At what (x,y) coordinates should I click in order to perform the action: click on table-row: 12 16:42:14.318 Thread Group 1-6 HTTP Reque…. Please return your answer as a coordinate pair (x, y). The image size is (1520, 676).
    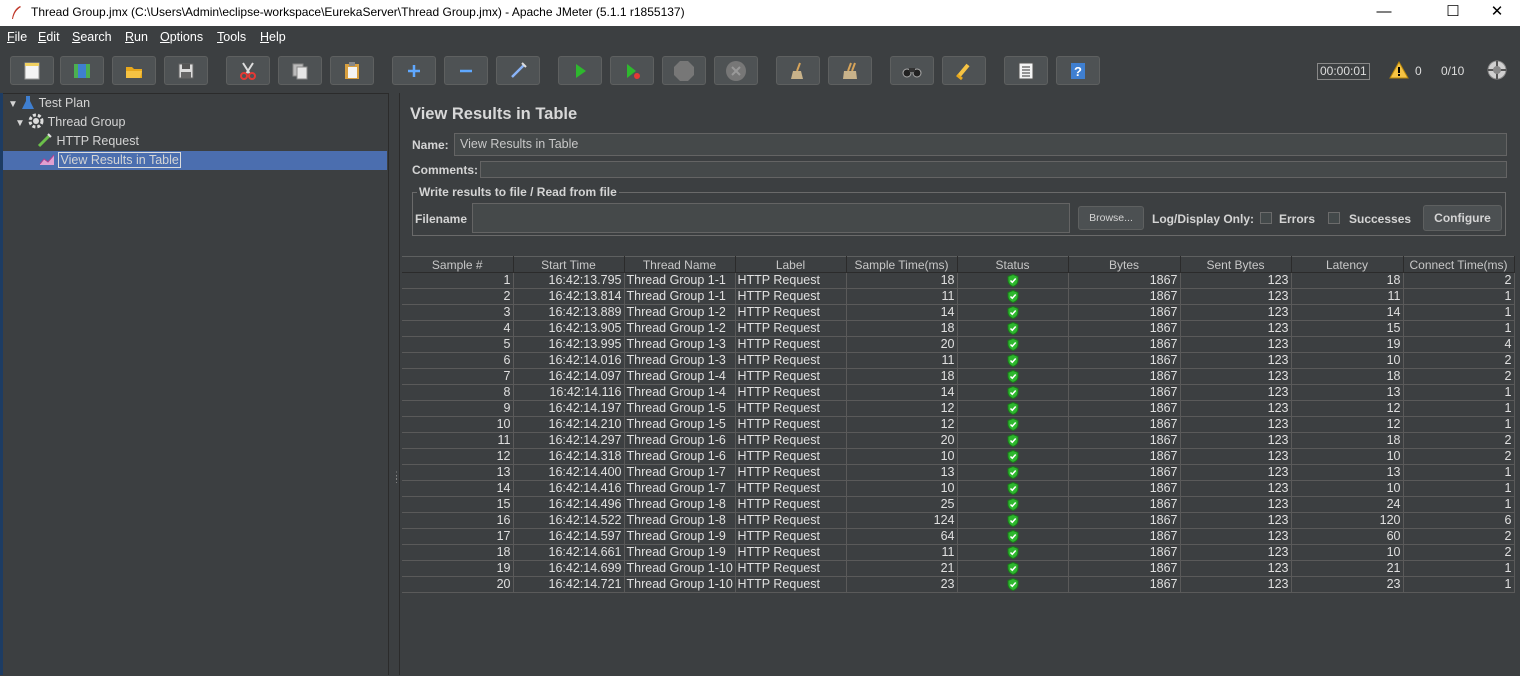
    Looking at the image, I should click on (958, 456).